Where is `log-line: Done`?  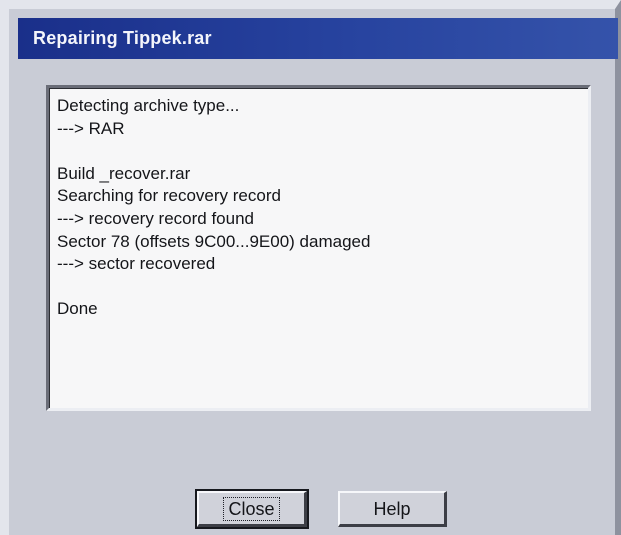
log-line: Done is located at coordinates (77, 309).